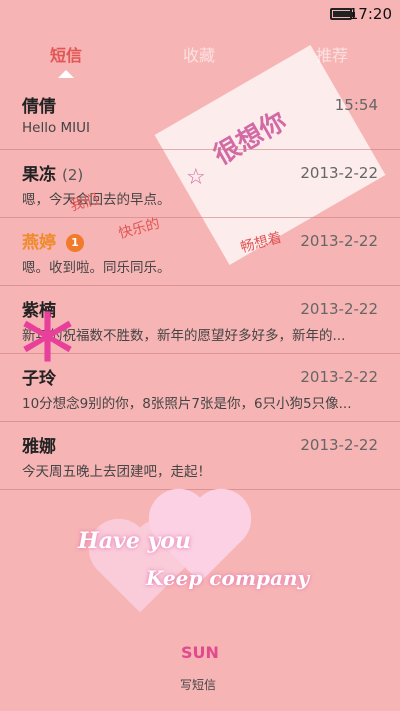  What do you see at coordinates (341, 14) in the screenshot?
I see `battery-fill` at bounding box center [341, 14].